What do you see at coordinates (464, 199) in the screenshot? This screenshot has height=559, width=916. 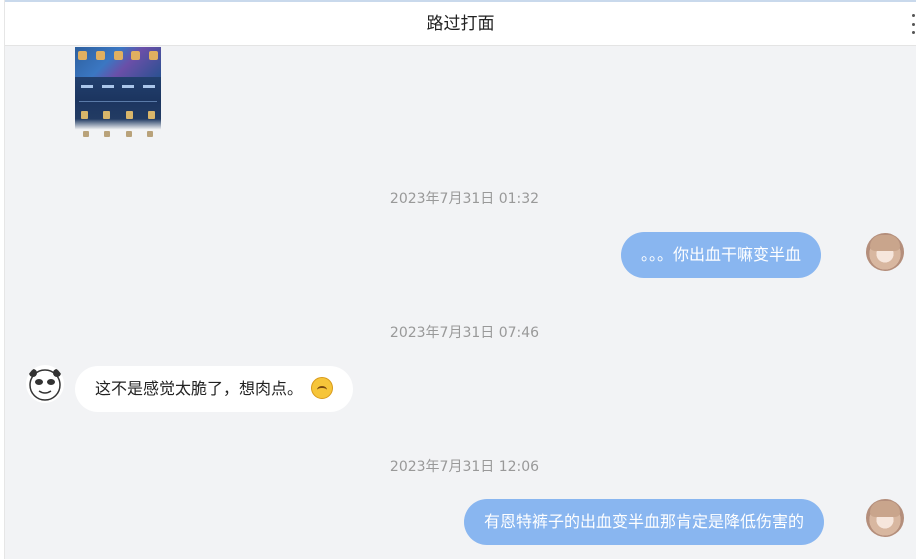 I see `message-timestamp: 2023年7月31日 01:32` at bounding box center [464, 199].